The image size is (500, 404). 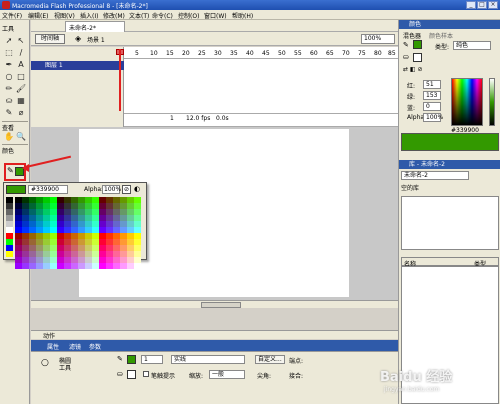 I want to click on timeline-status: 1 12.0 fps 0.0s, so click(x=261, y=118).